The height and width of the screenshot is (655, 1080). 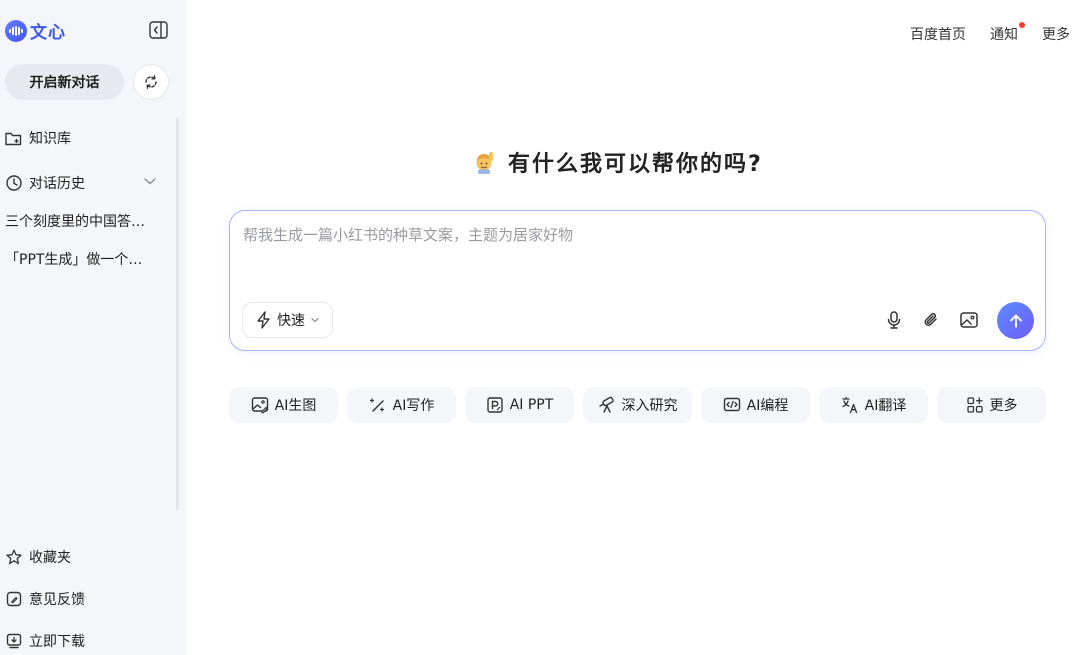 I want to click on code-icon, so click(x=732, y=405).